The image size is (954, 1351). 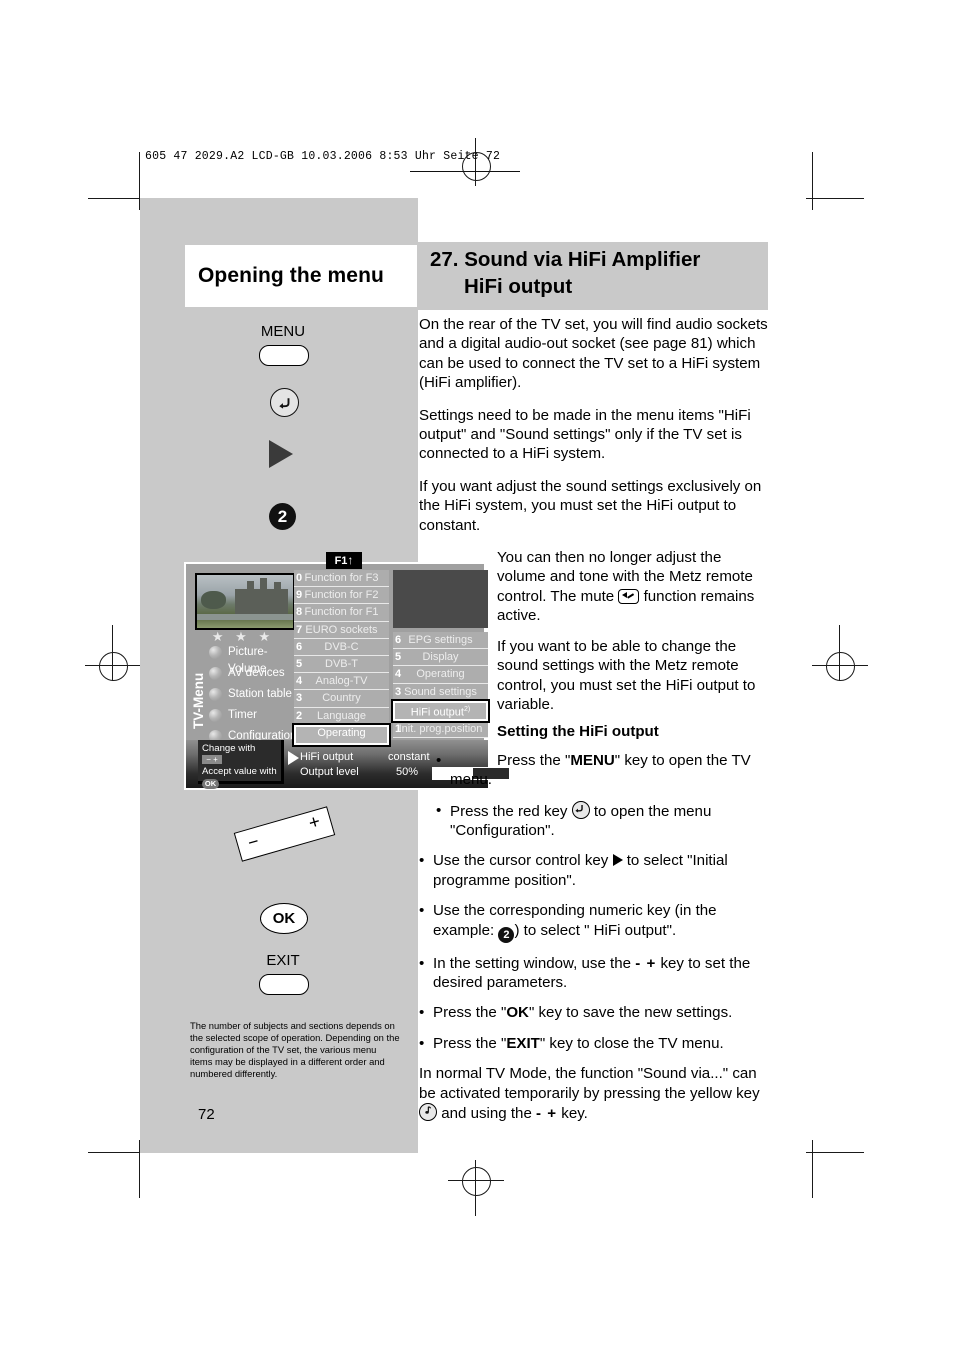 I want to click on crop-mark-right-top-horizontal, so click(x=835, y=199).